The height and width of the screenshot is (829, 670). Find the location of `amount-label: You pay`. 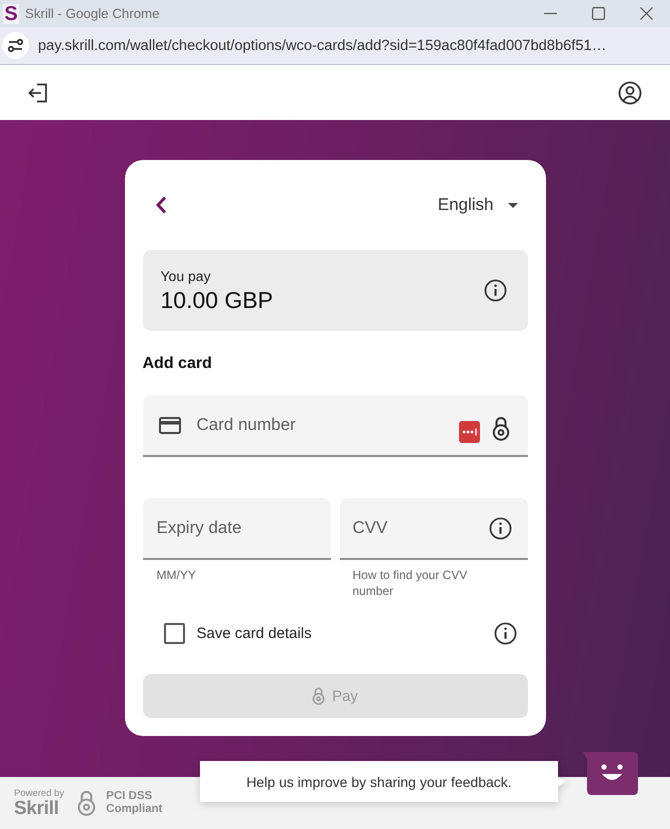

amount-label: You pay is located at coordinates (186, 276).